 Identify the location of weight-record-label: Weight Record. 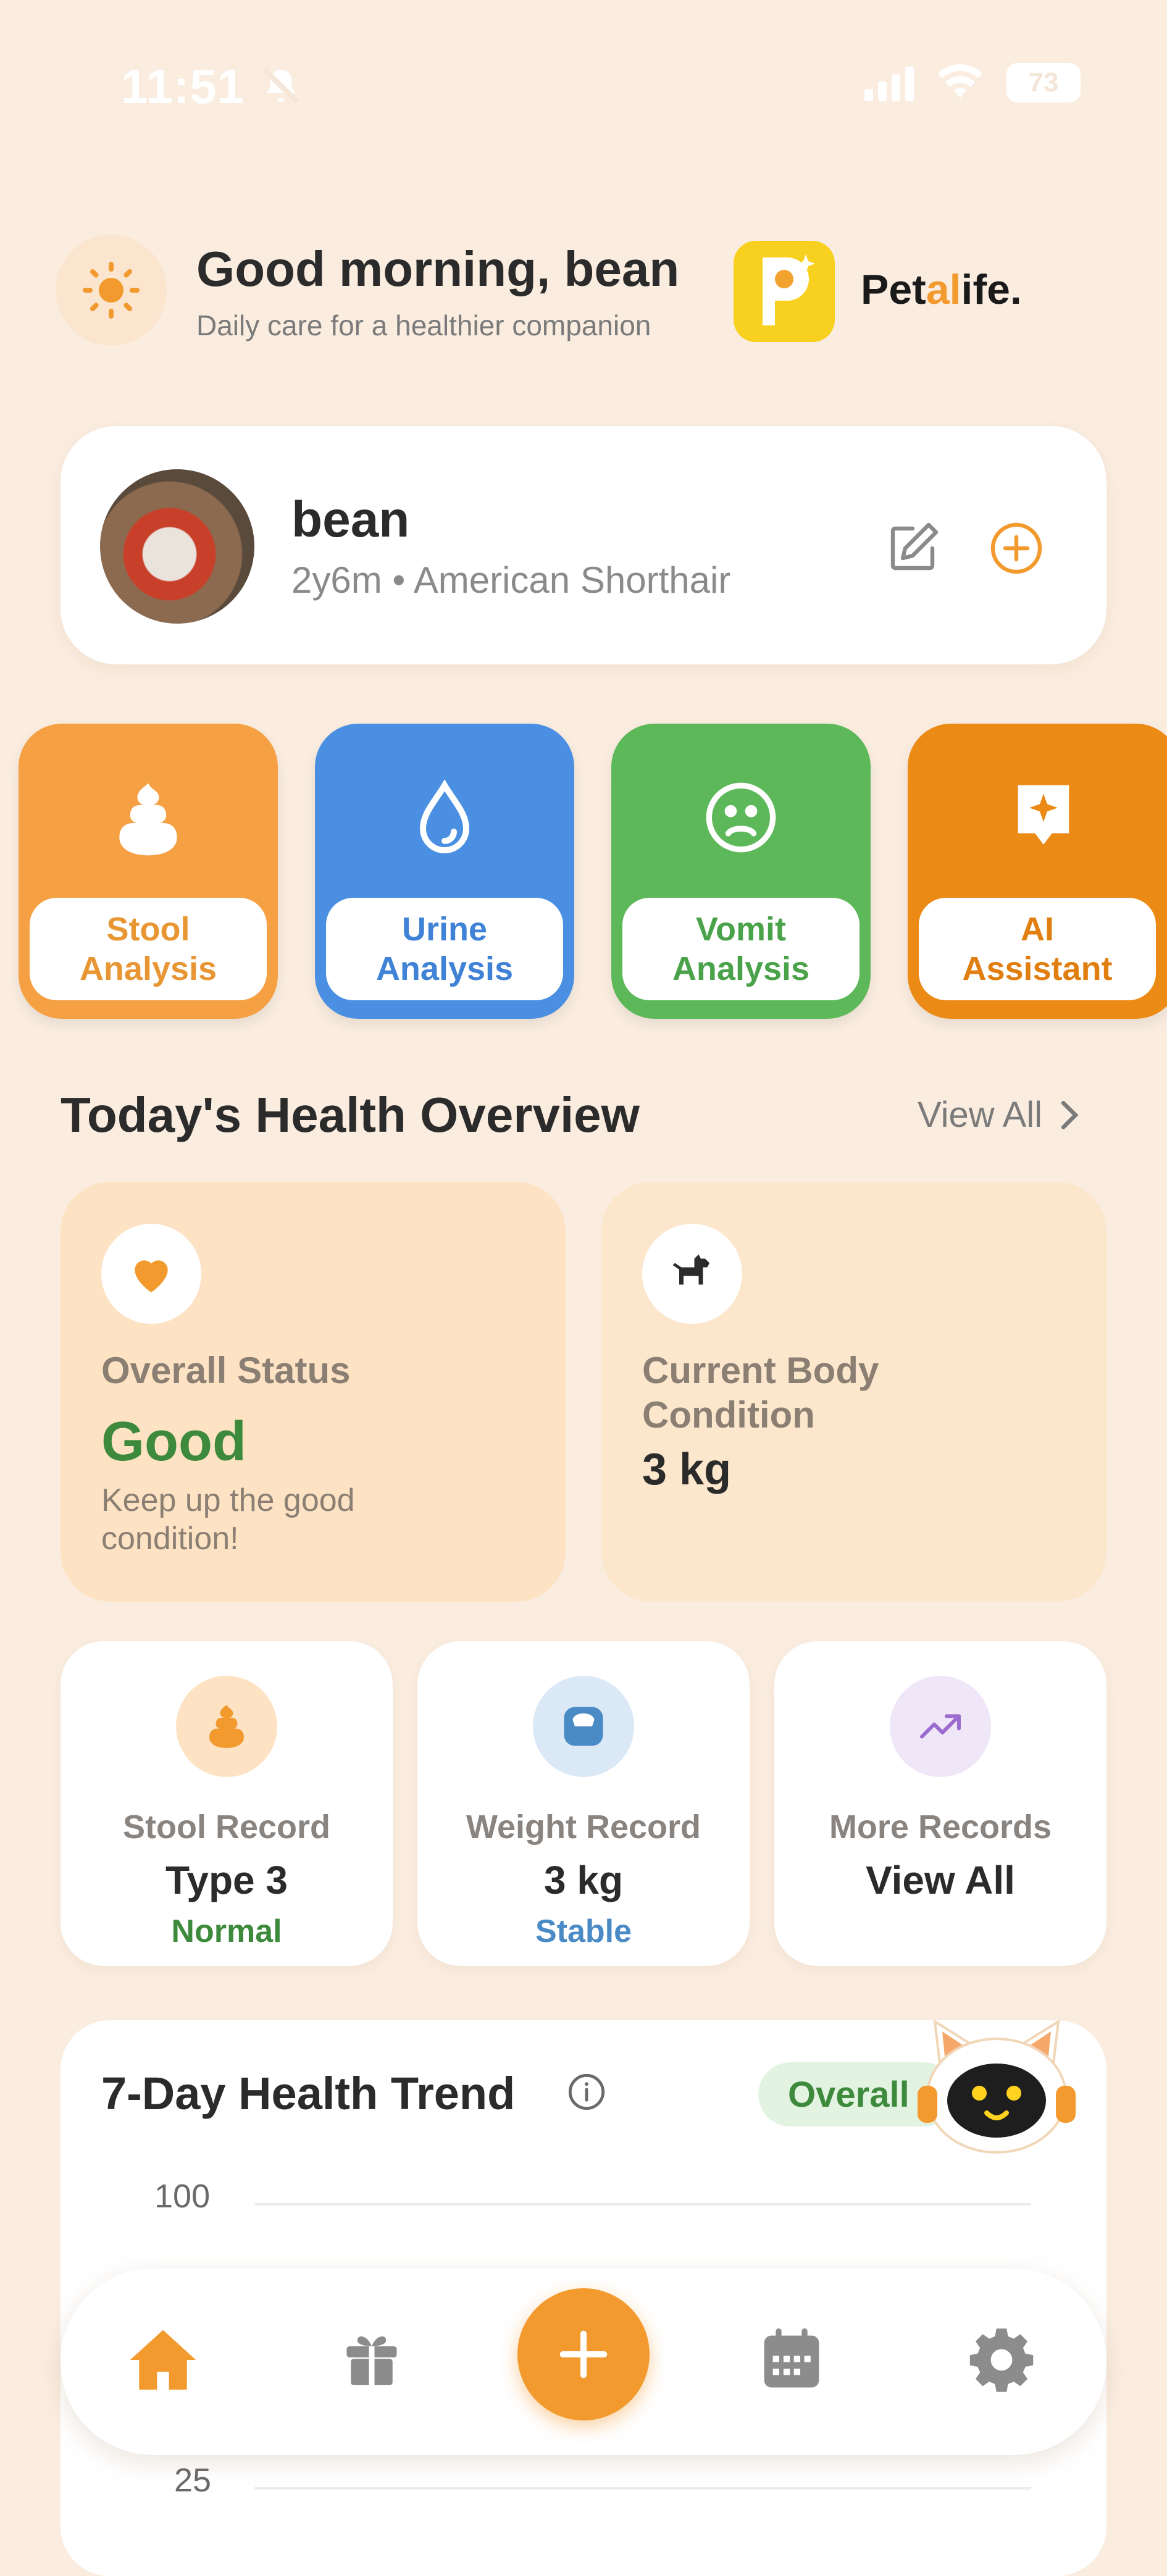
(583, 1828).